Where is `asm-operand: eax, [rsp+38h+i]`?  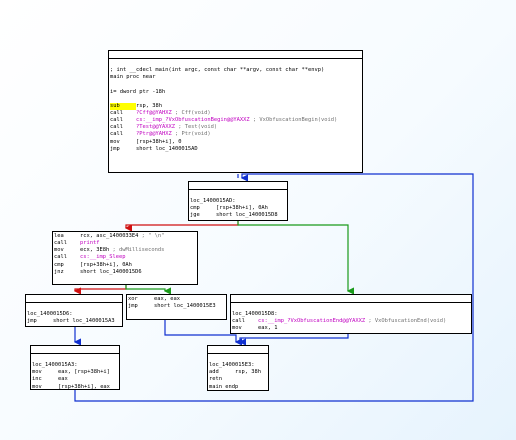 asm-operand: eax, [rsp+38h+i] is located at coordinates (84, 372).